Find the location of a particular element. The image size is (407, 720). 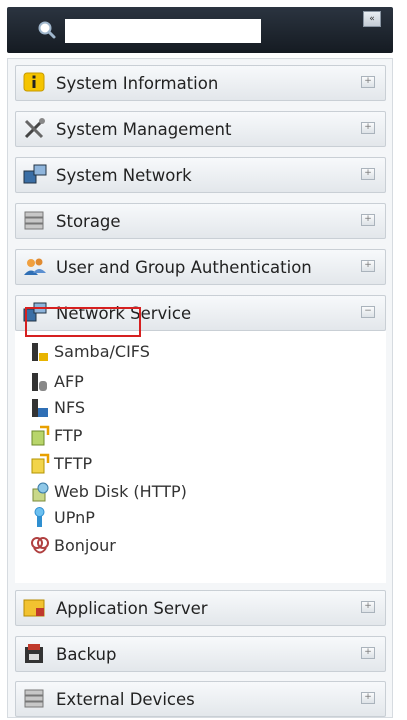

menu-label: Application Server is located at coordinates (132, 608).